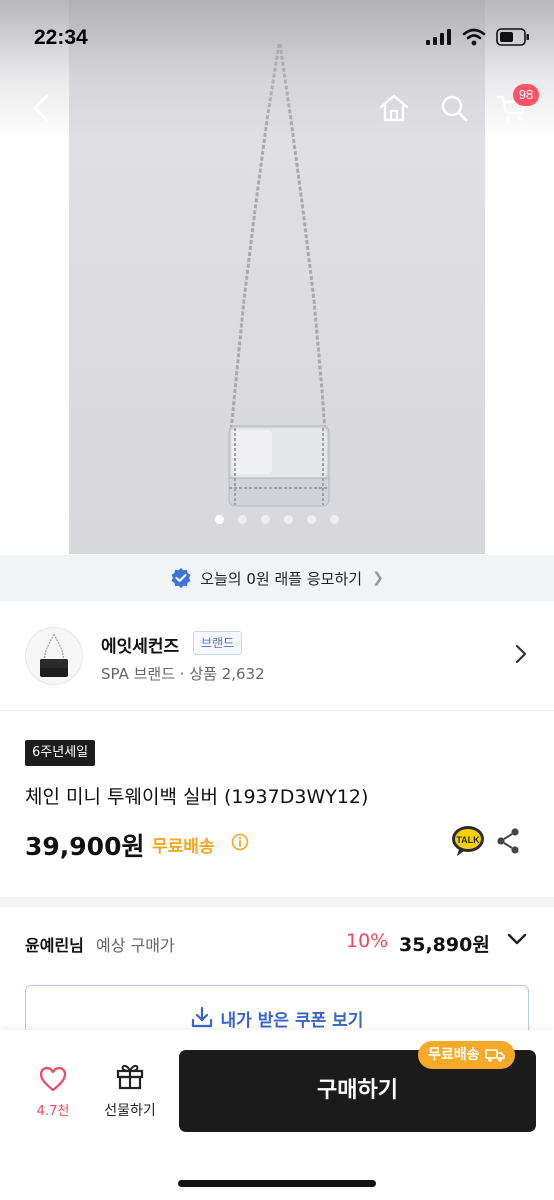  Describe the element at coordinates (218, 643) in the screenshot. I see `brand-badge: 브랜드` at that location.